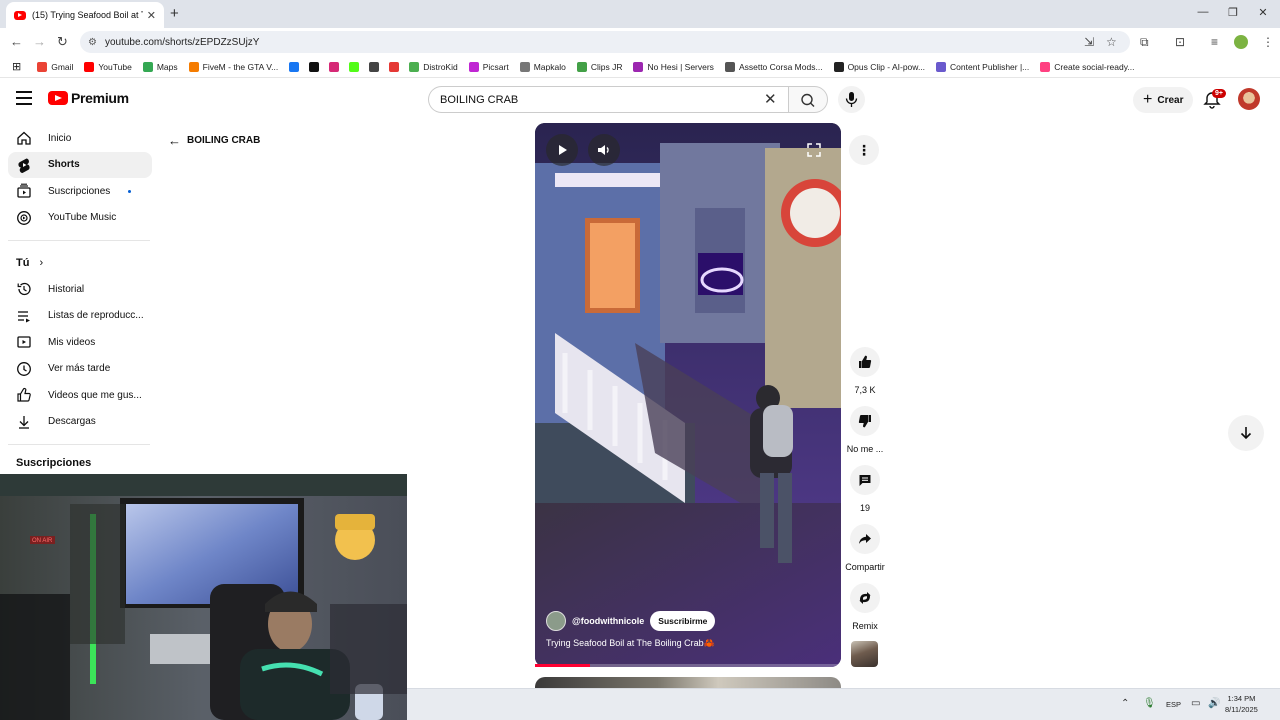  I want to click on bookmark-item: Picsart, so click(488, 66).